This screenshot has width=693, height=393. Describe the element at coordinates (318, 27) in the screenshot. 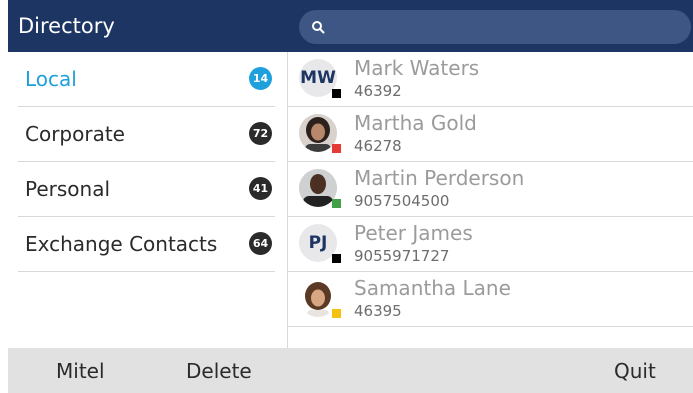

I see `search-icon` at that location.